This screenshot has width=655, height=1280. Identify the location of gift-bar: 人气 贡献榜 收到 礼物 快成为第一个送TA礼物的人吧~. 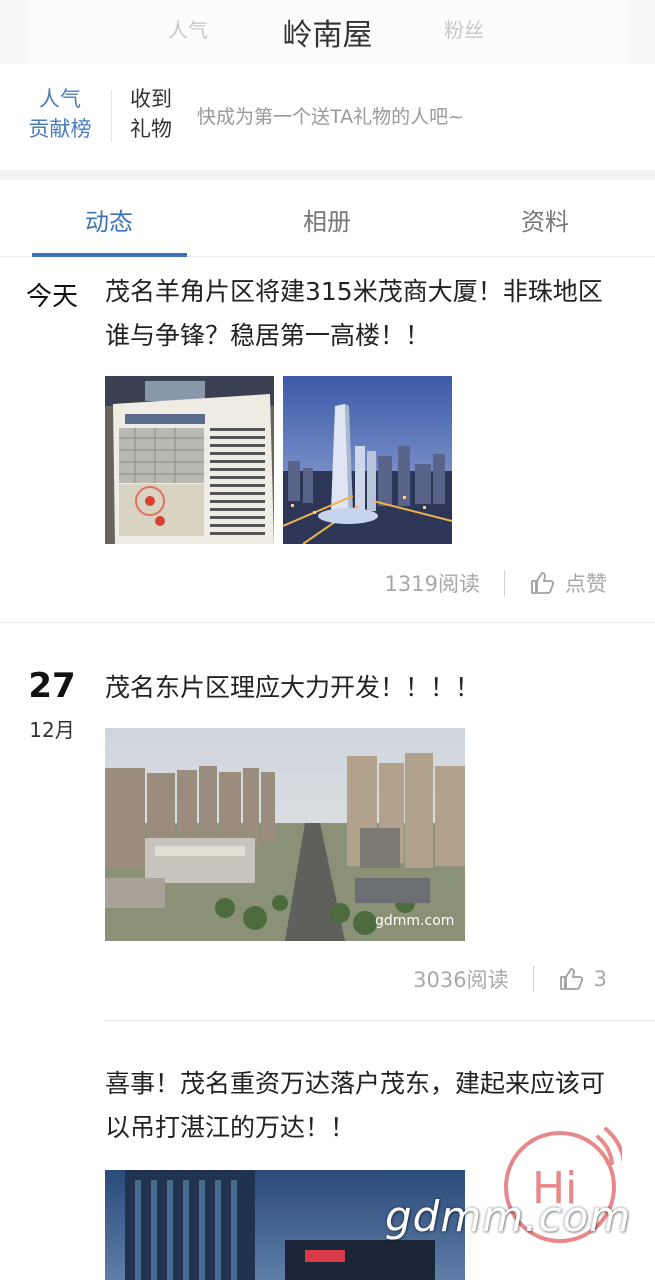
(327, 117).